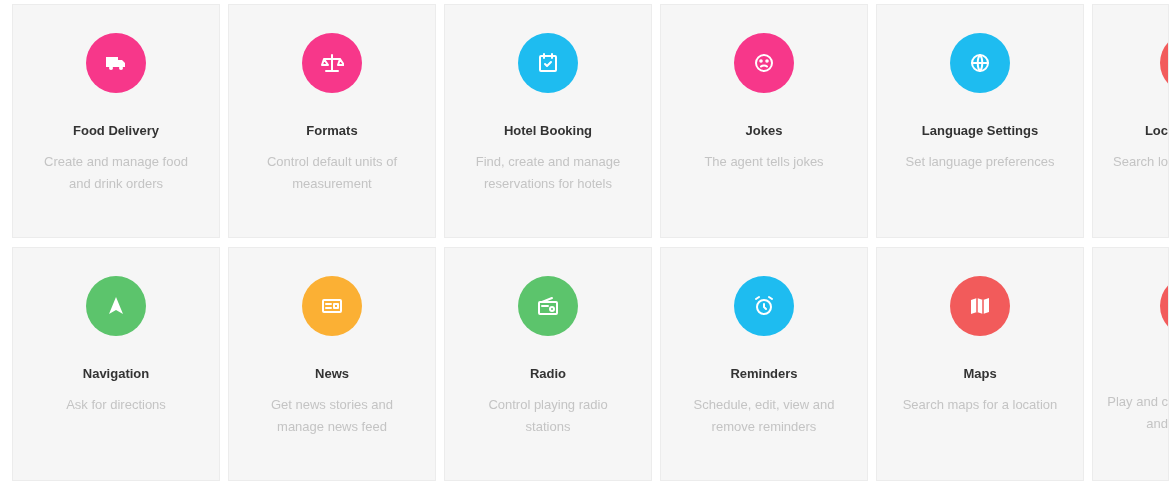 The width and height of the screenshot is (1169, 481). What do you see at coordinates (980, 374) in the screenshot?
I see `card-title: Maps` at bounding box center [980, 374].